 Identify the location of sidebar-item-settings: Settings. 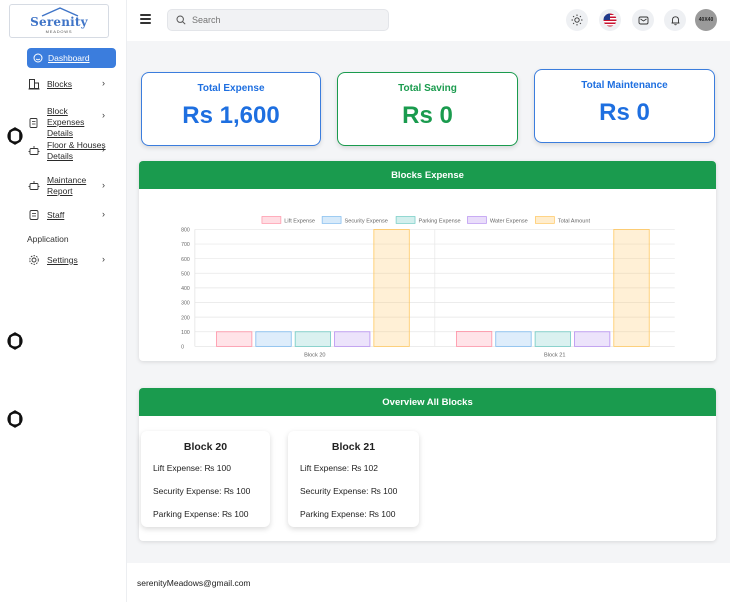
(53, 260).